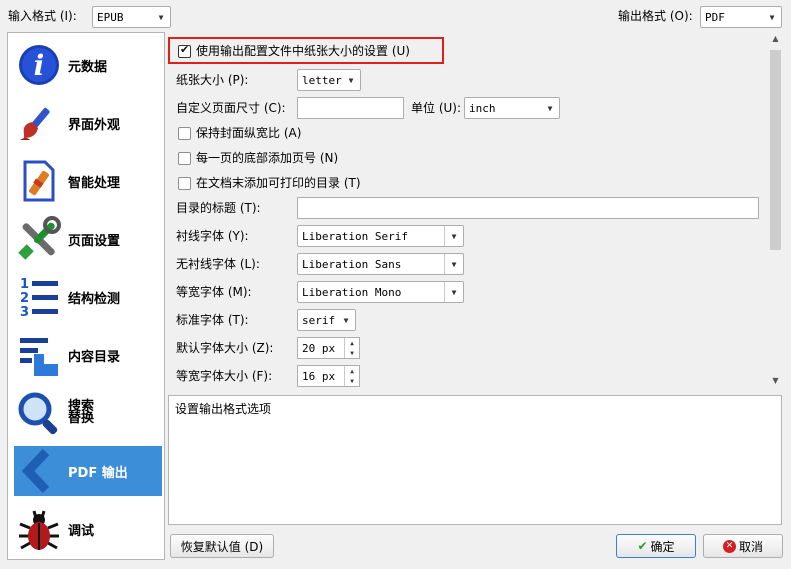 The image size is (791, 569). Describe the element at coordinates (39, 529) in the screenshot. I see `bug-icon` at that location.